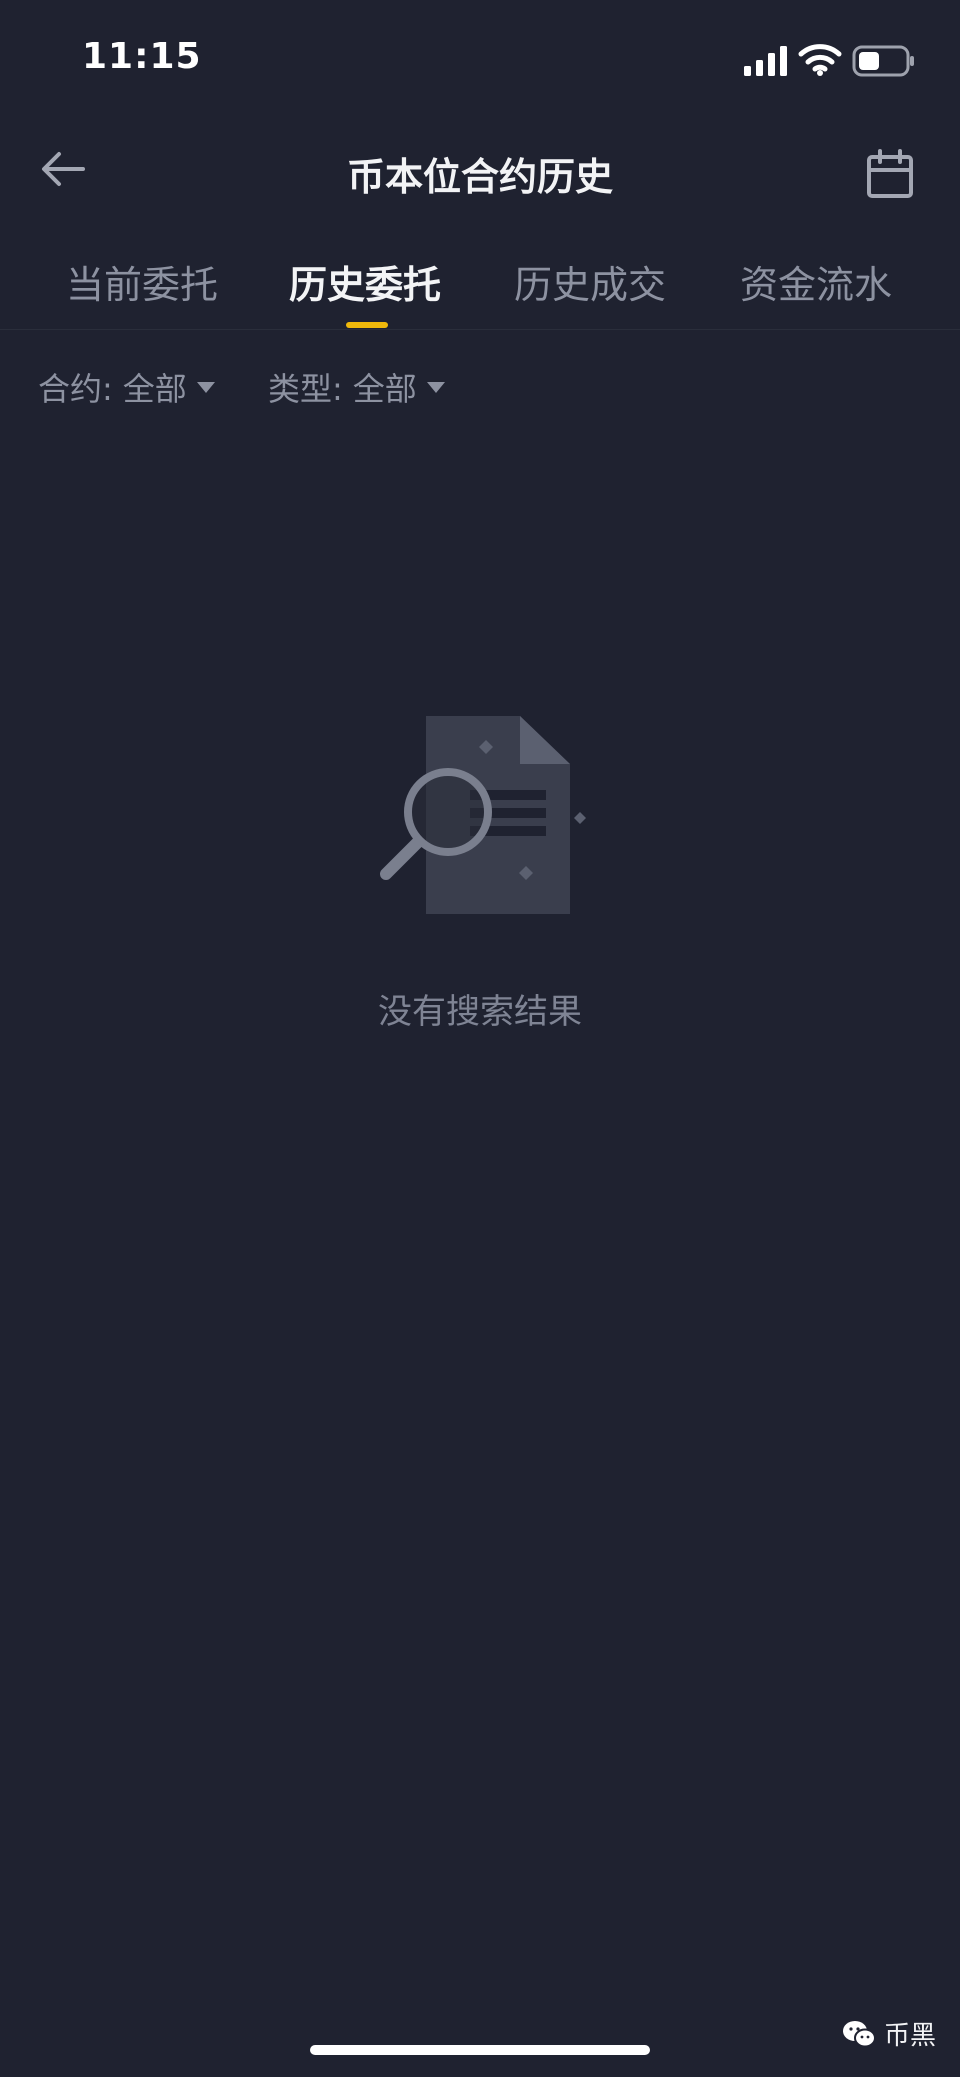 This screenshot has height=2077, width=960. I want to click on tab-trade-history: 历史成交, so click(590, 281).